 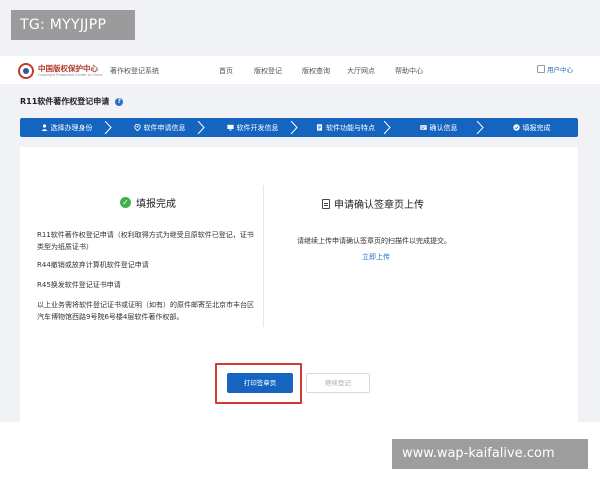 What do you see at coordinates (376, 257) in the screenshot?
I see `upload-now-link: 立即上传` at bounding box center [376, 257].